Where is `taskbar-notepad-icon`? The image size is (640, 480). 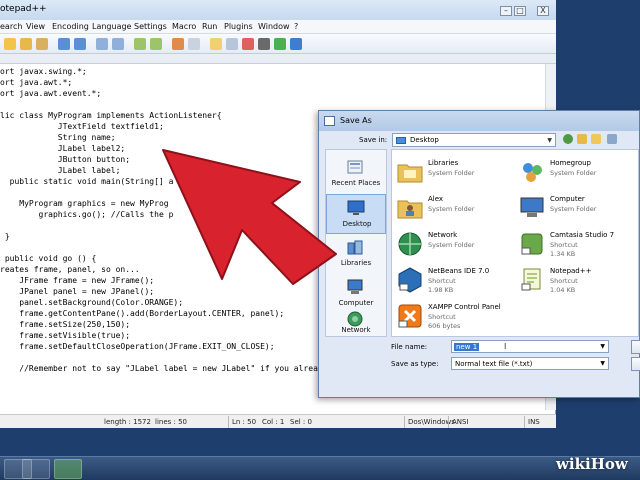
taskbar-notepad-icon is located at coordinates (68, 469).